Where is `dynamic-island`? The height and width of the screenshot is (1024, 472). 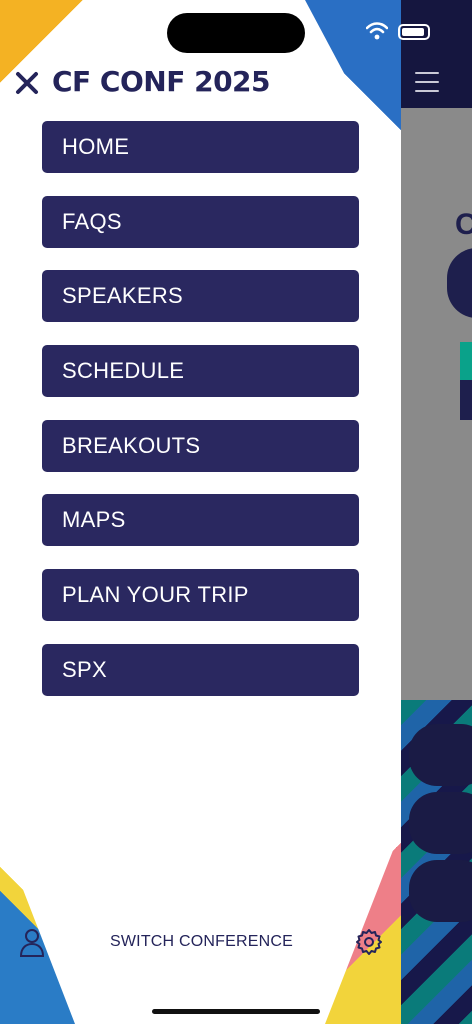
dynamic-island is located at coordinates (236, 33).